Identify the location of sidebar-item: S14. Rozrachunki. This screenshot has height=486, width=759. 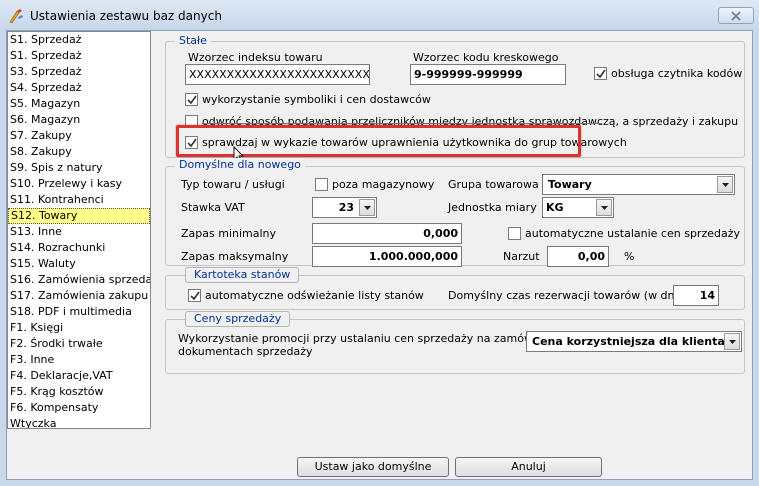
(79, 248).